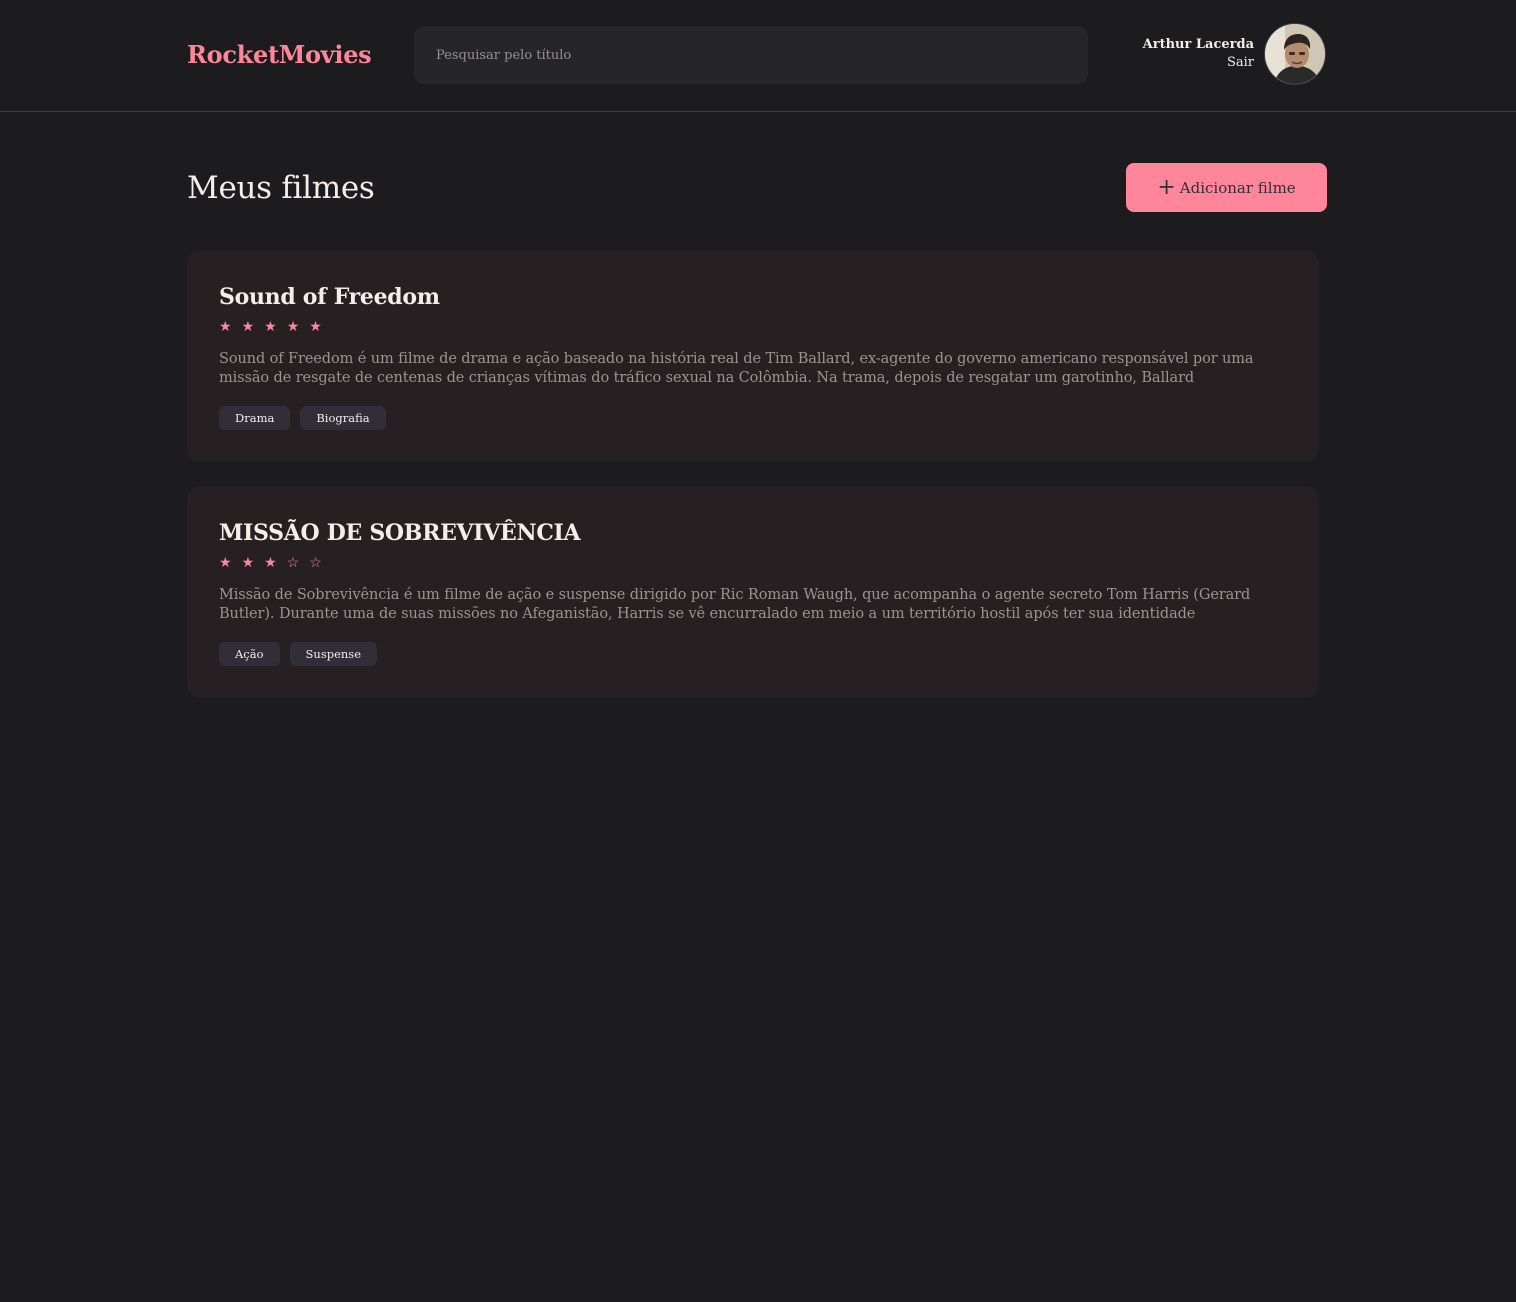 This screenshot has height=1302, width=1516. What do you see at coordinates (753, 418) in the screenshot?
I see `tag-list: Drama Biografia` at bounding box center [753, 418].